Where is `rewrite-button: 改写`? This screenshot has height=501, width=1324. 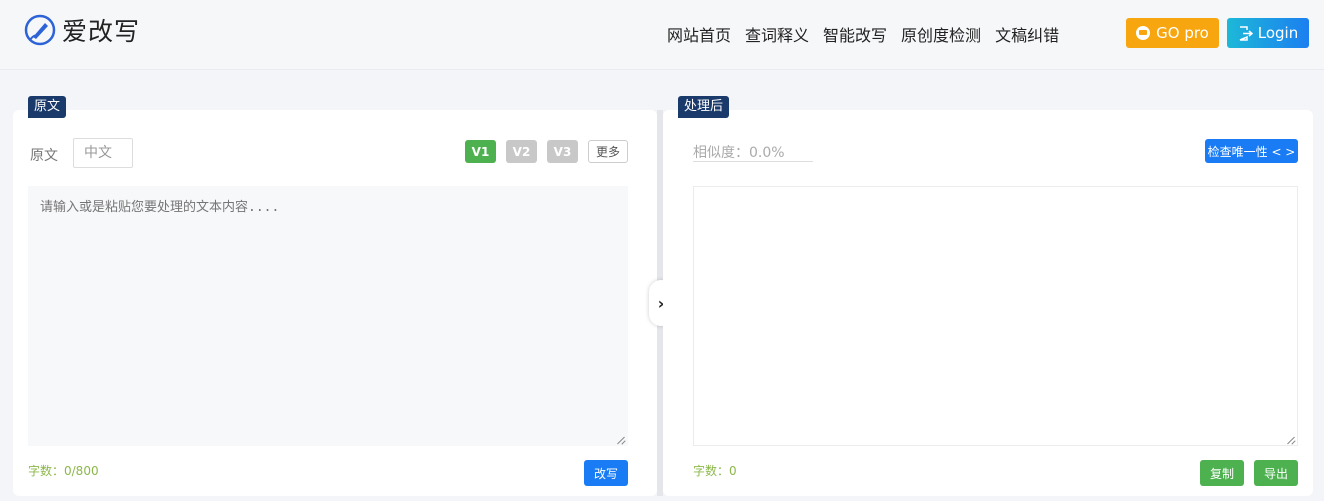 rewrite-button: 改写 is located at coordinates (606, 473).